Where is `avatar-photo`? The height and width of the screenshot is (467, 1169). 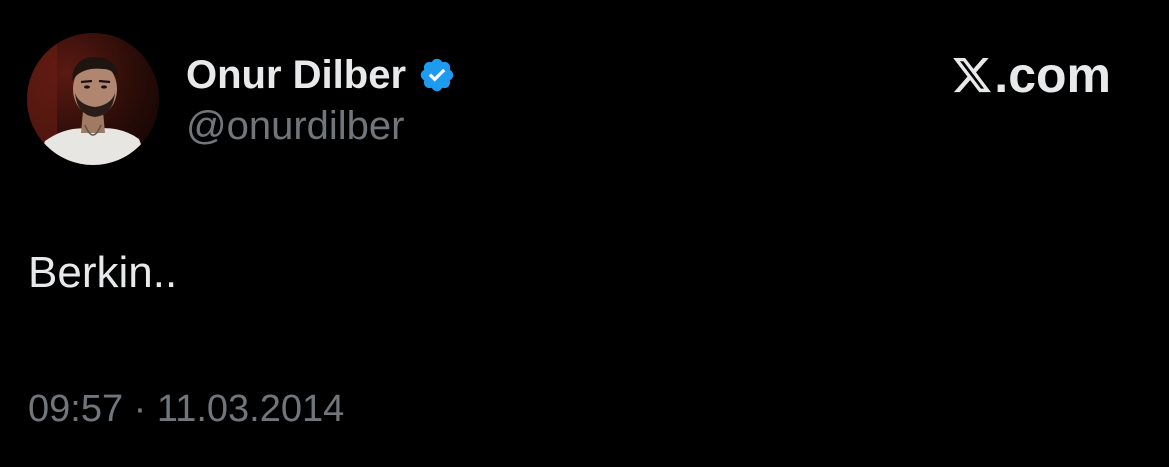 avatar-photo is located at coordinates (93, 99).